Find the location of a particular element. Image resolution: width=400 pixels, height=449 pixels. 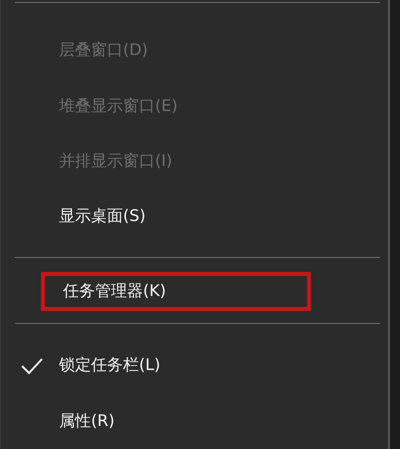

menu-item: 显示桌面(S) is located at coordinates (197, 217).